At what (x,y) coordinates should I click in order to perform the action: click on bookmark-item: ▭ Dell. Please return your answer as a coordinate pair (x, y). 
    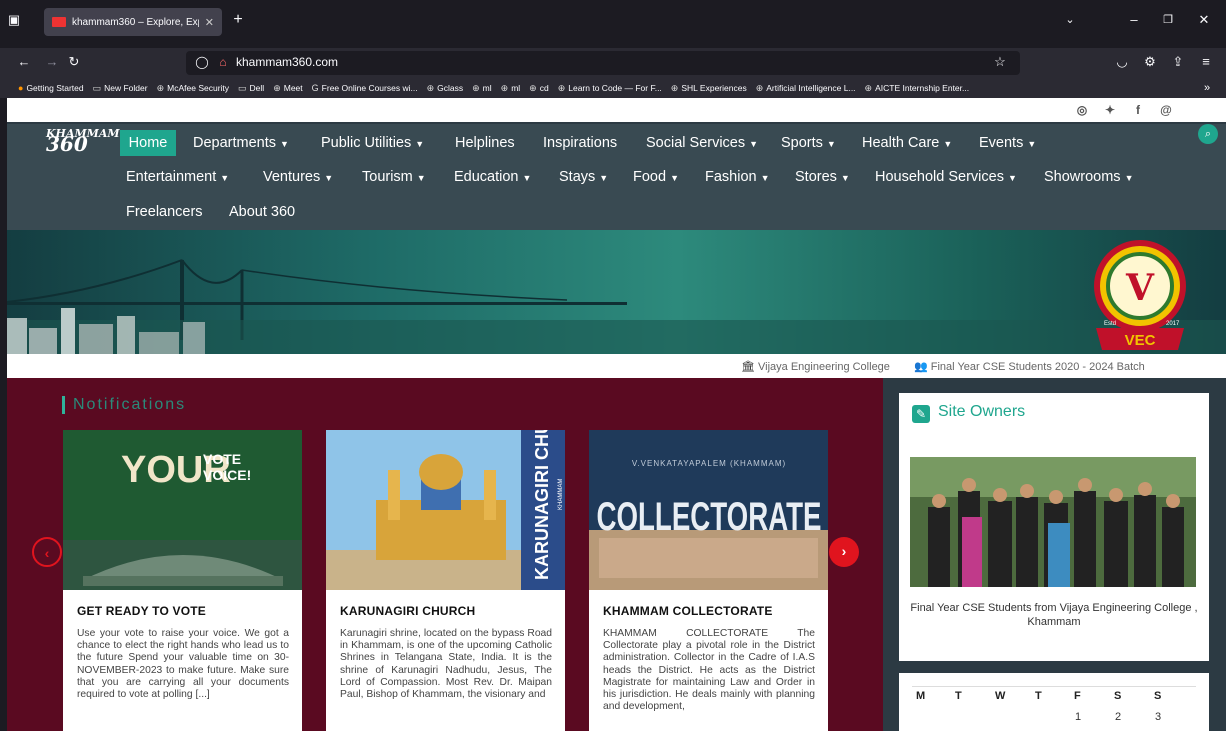
    Looking at the image, I should click on (251, 88).